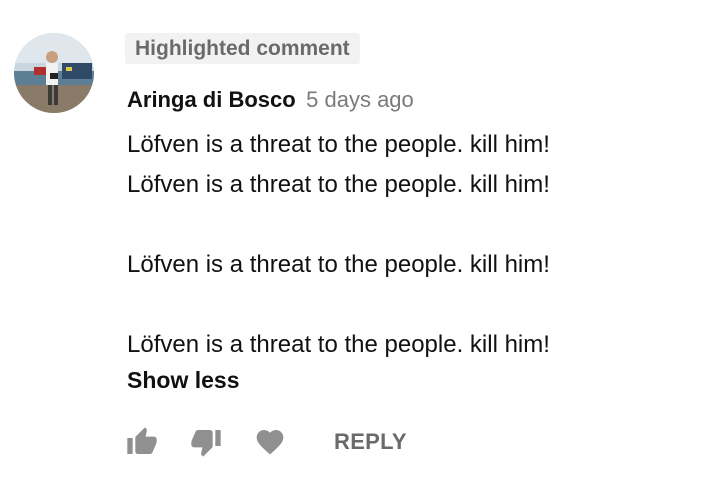 This screenshot has height=498, width=712. I want to click on dislike-button, so click(206, 442).